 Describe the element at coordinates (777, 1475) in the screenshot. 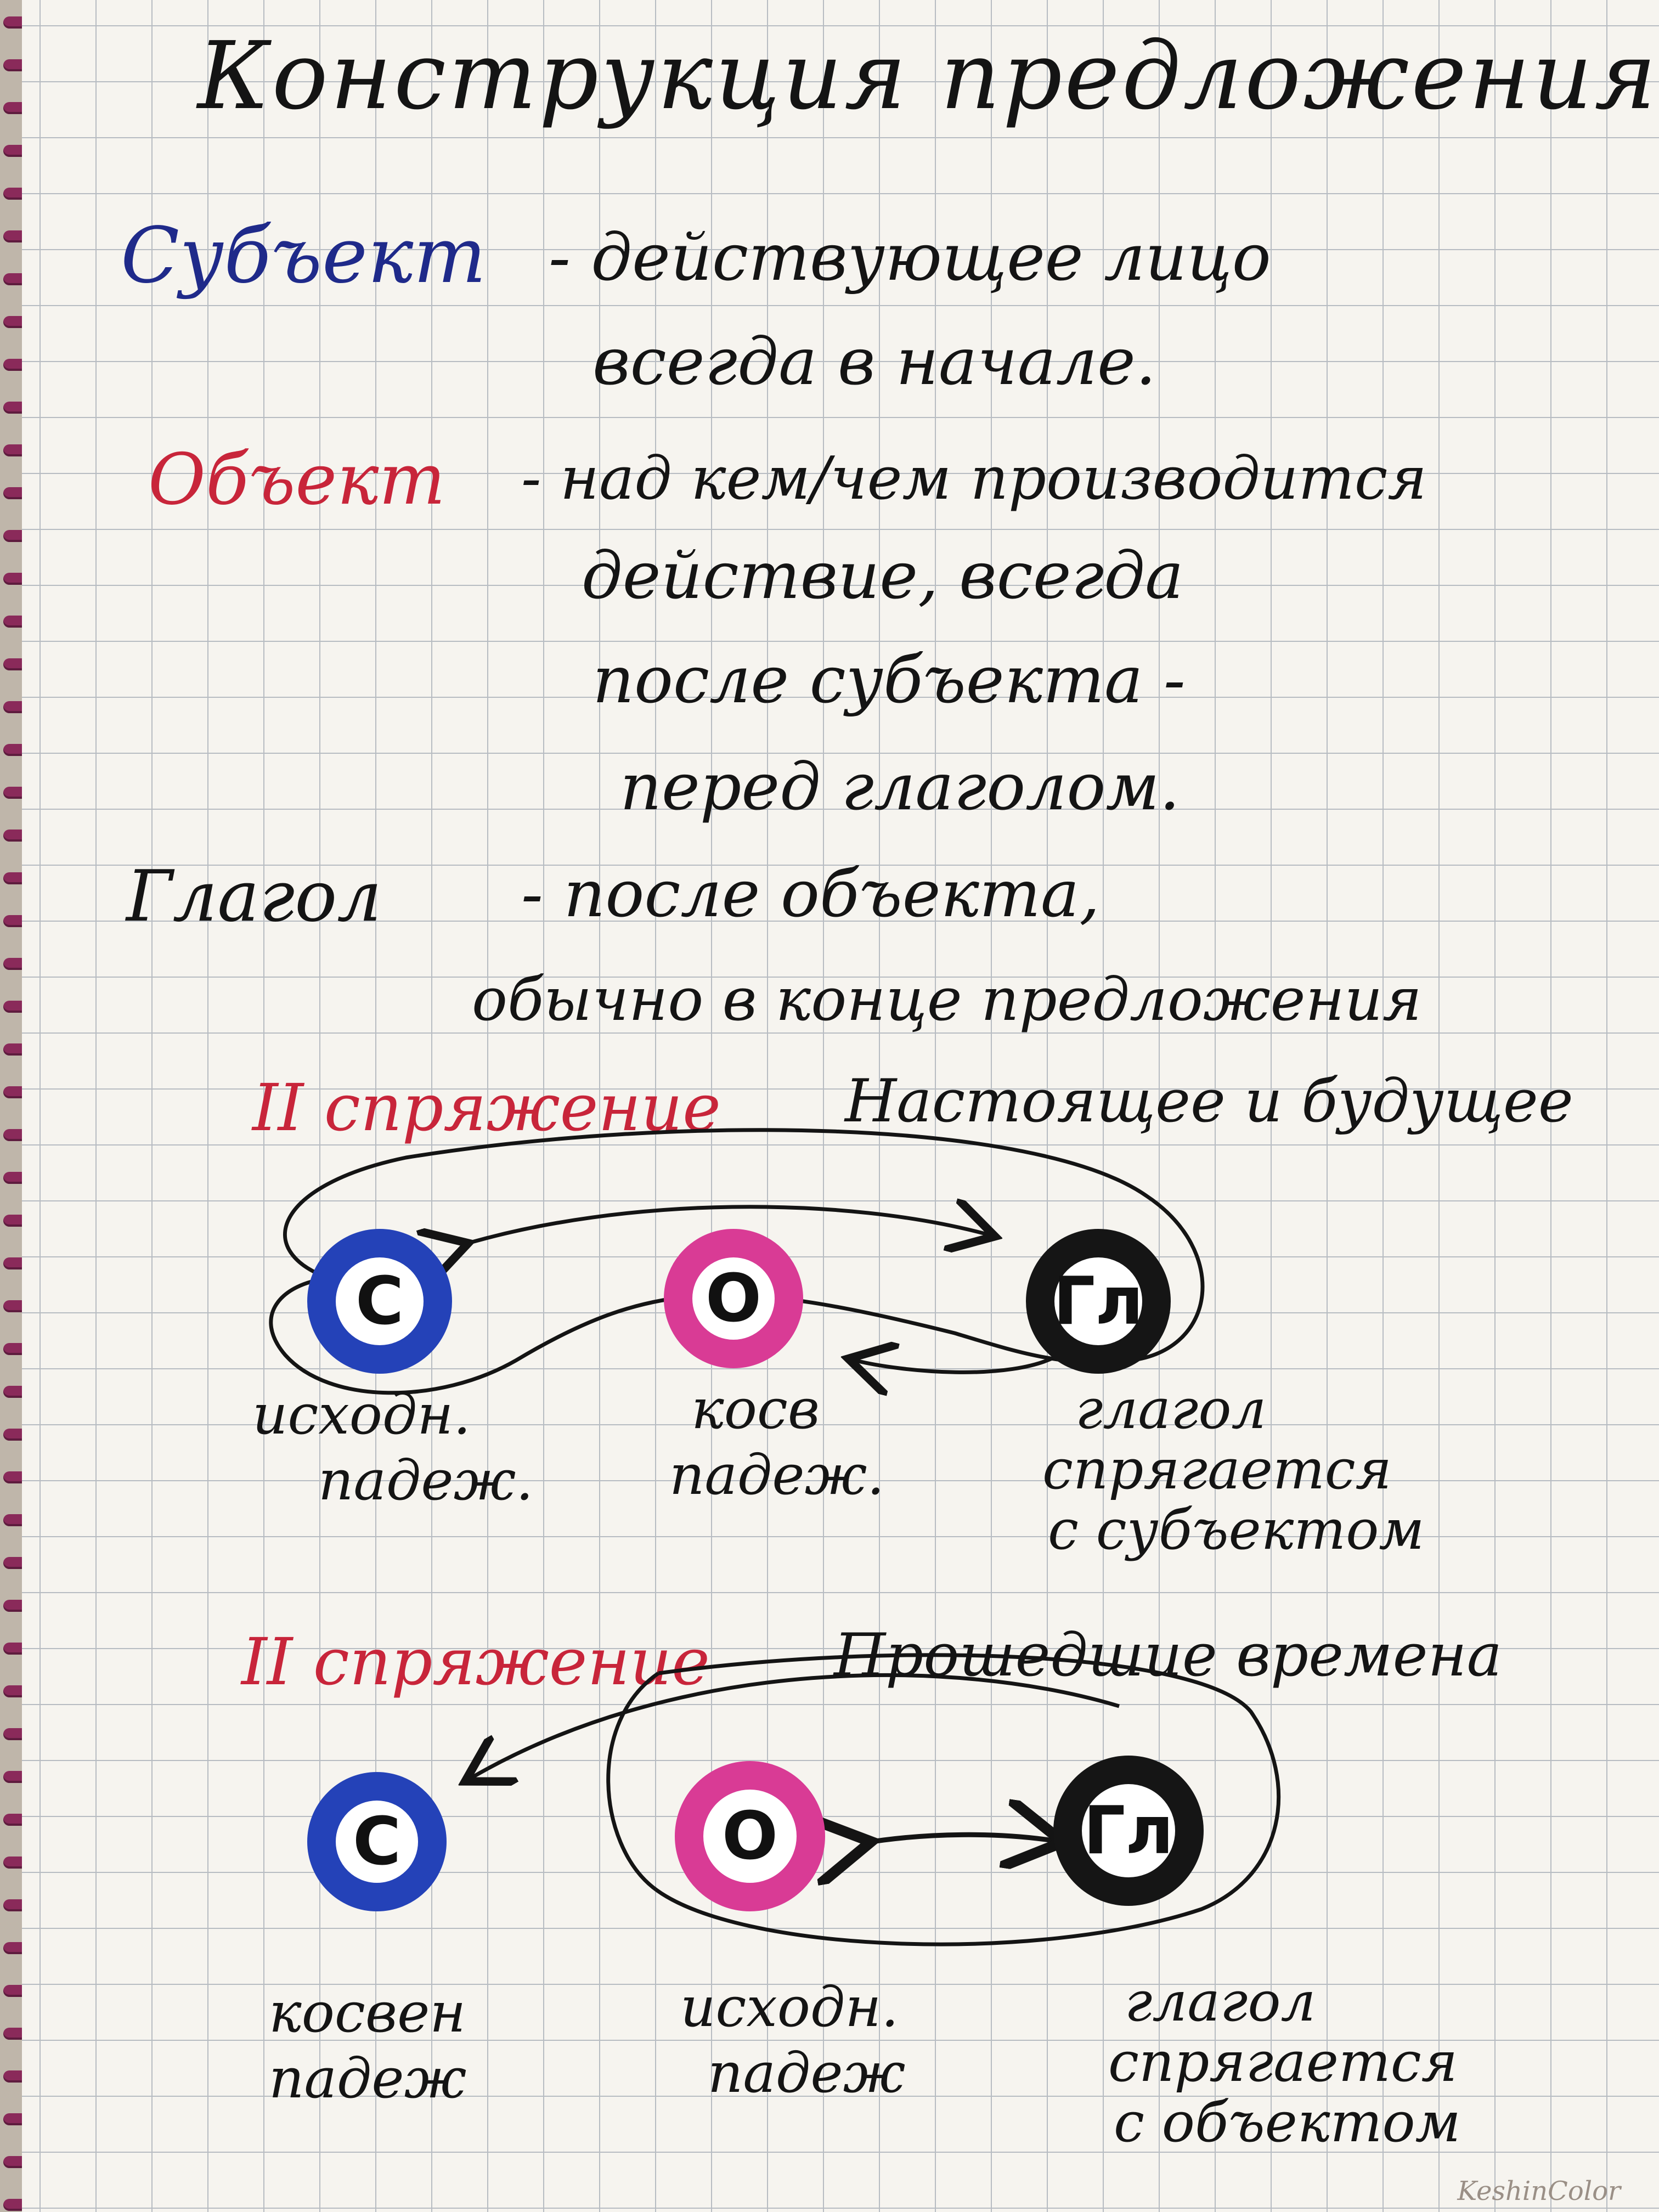

I see `diagram1-caption-object-line-2: падеж.` at that location.